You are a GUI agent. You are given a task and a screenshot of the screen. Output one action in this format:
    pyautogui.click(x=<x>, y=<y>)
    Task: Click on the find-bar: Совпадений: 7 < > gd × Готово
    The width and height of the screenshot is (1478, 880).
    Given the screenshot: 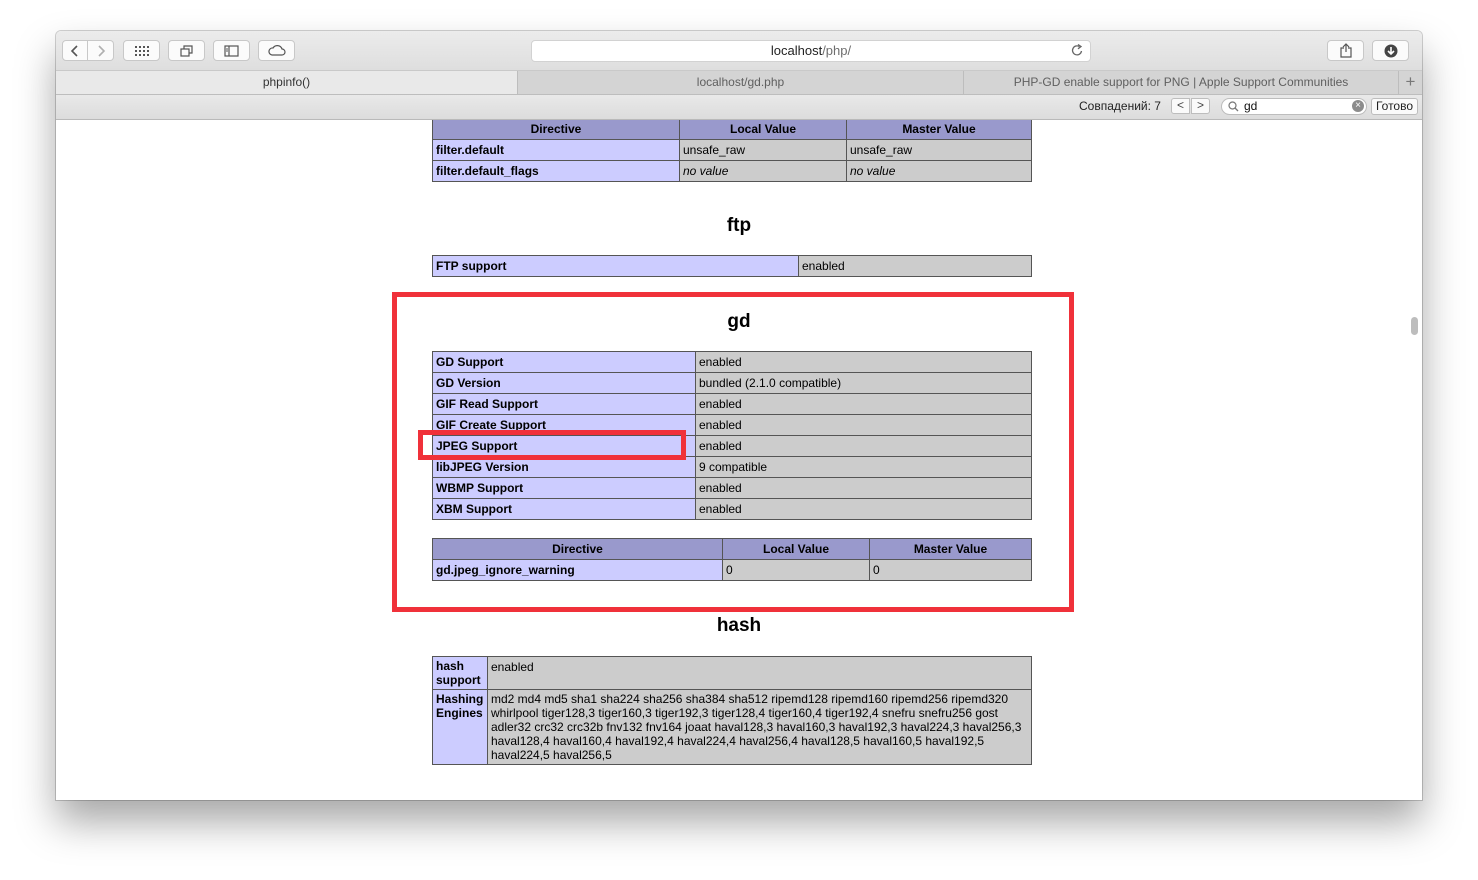 What is the action you would take?
    pyautogui.click(x=739, y=107)
    